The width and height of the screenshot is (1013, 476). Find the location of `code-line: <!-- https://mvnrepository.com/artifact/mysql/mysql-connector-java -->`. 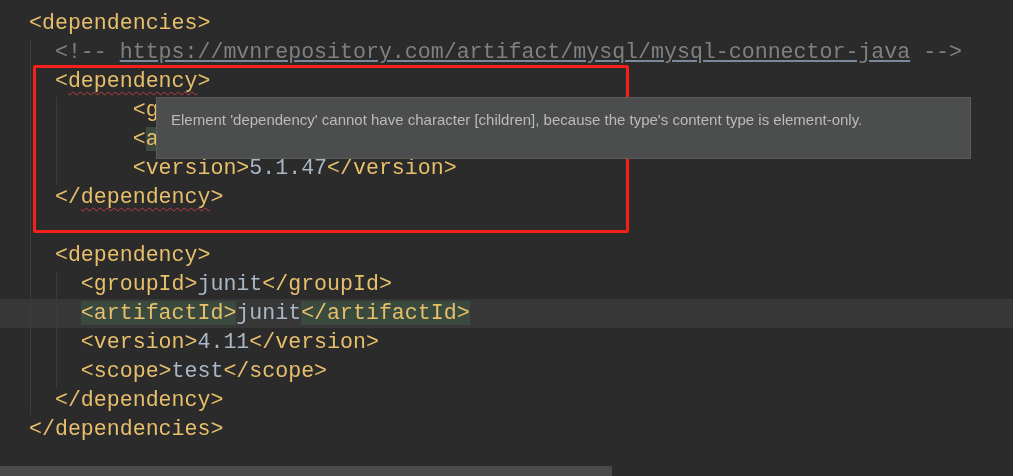

code-line: <!-- https://mvnrepository.com/artifact/mysql/mysql-connector-java --> is located at coordinates (508, 52).